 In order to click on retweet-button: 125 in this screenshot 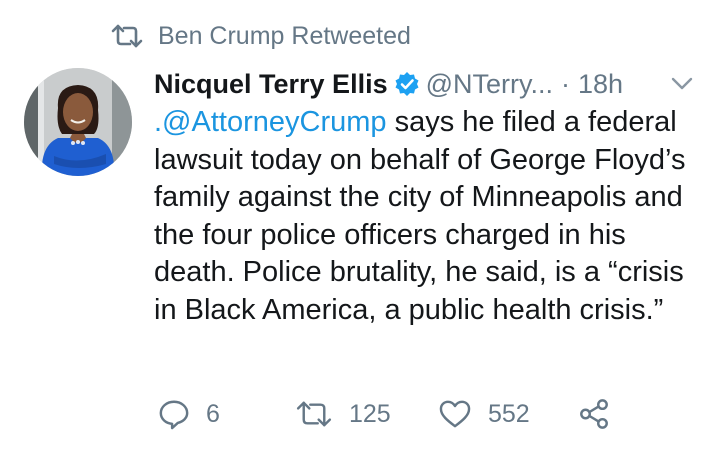, I will do `click(343, 414)`.